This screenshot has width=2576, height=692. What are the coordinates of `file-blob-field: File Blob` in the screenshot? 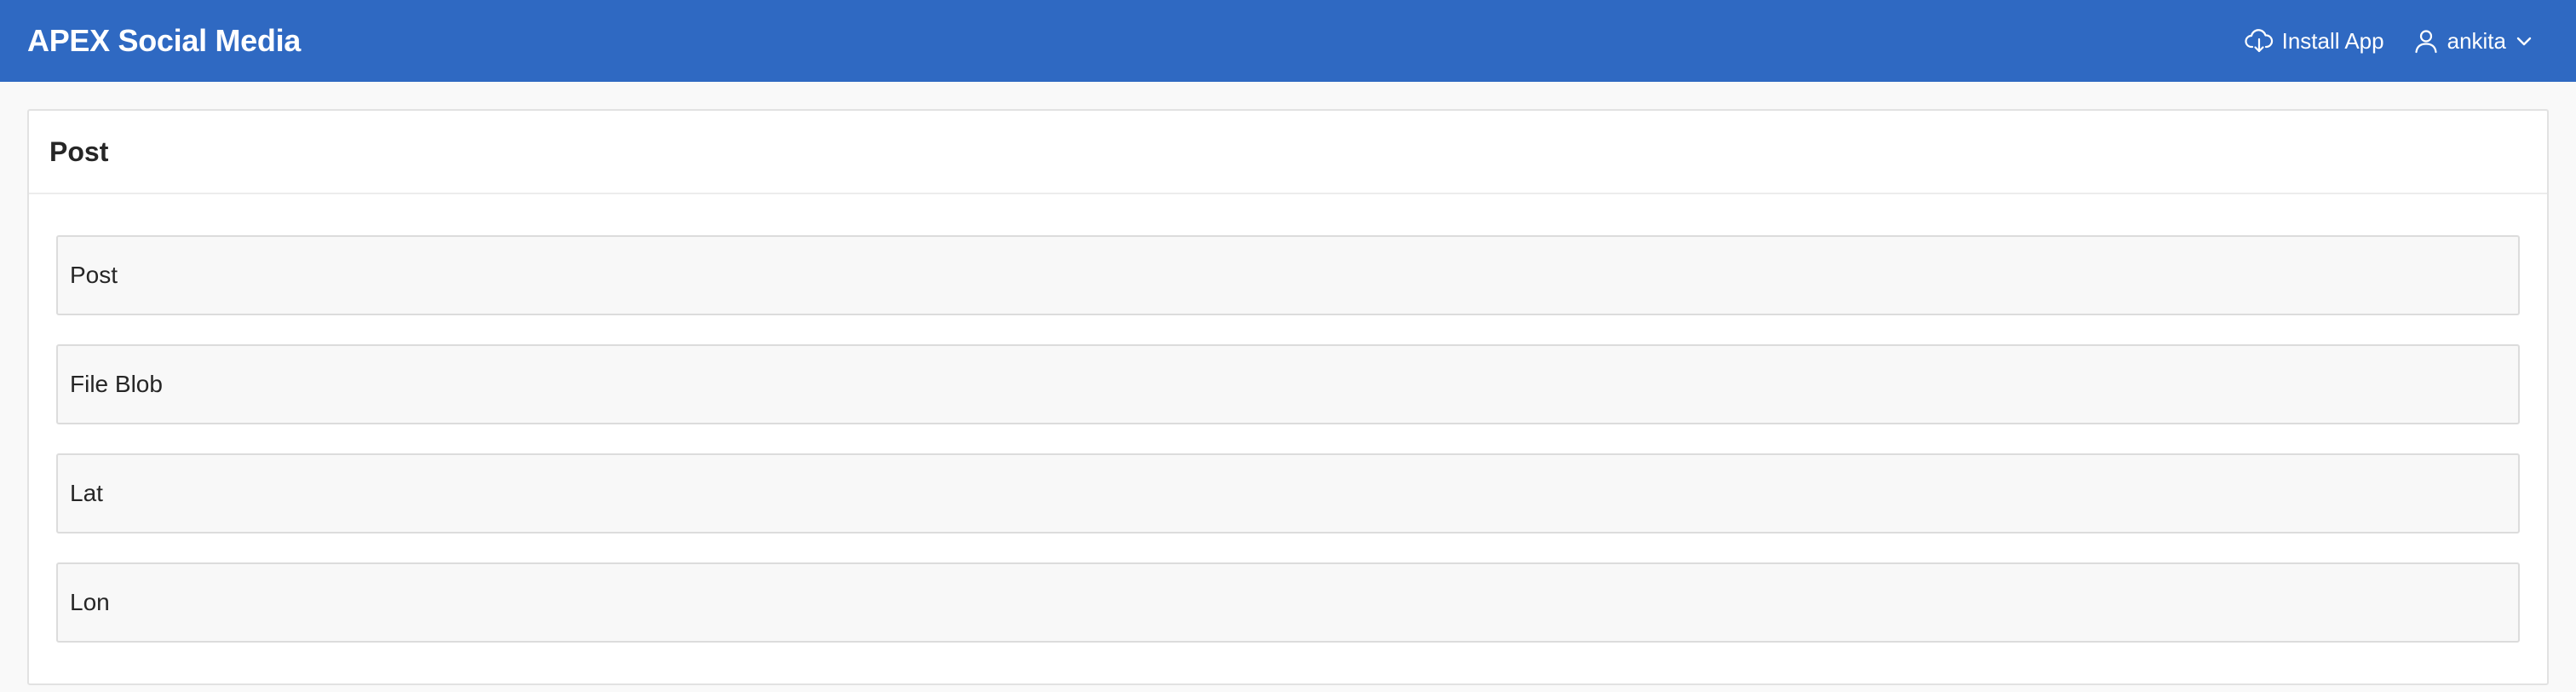 It's located at (1288, 384).